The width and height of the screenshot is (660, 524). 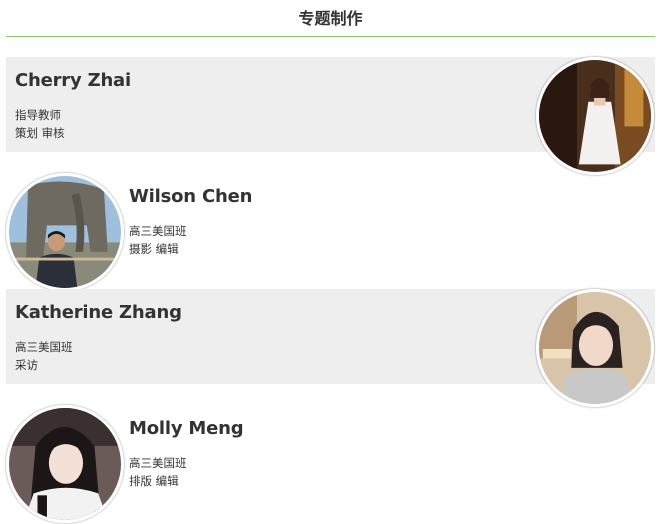 What do you see at coordinates (40, 133) in the screenshot?
I see `member-duties: 策划 审核` at bounding box center [40, 133].